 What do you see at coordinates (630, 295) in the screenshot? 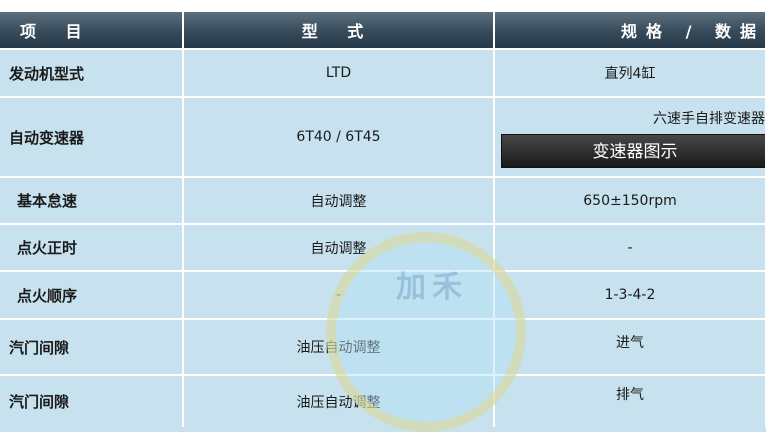
I see `row-spec: 1-3-4-2` at bounding box center [630, 295].